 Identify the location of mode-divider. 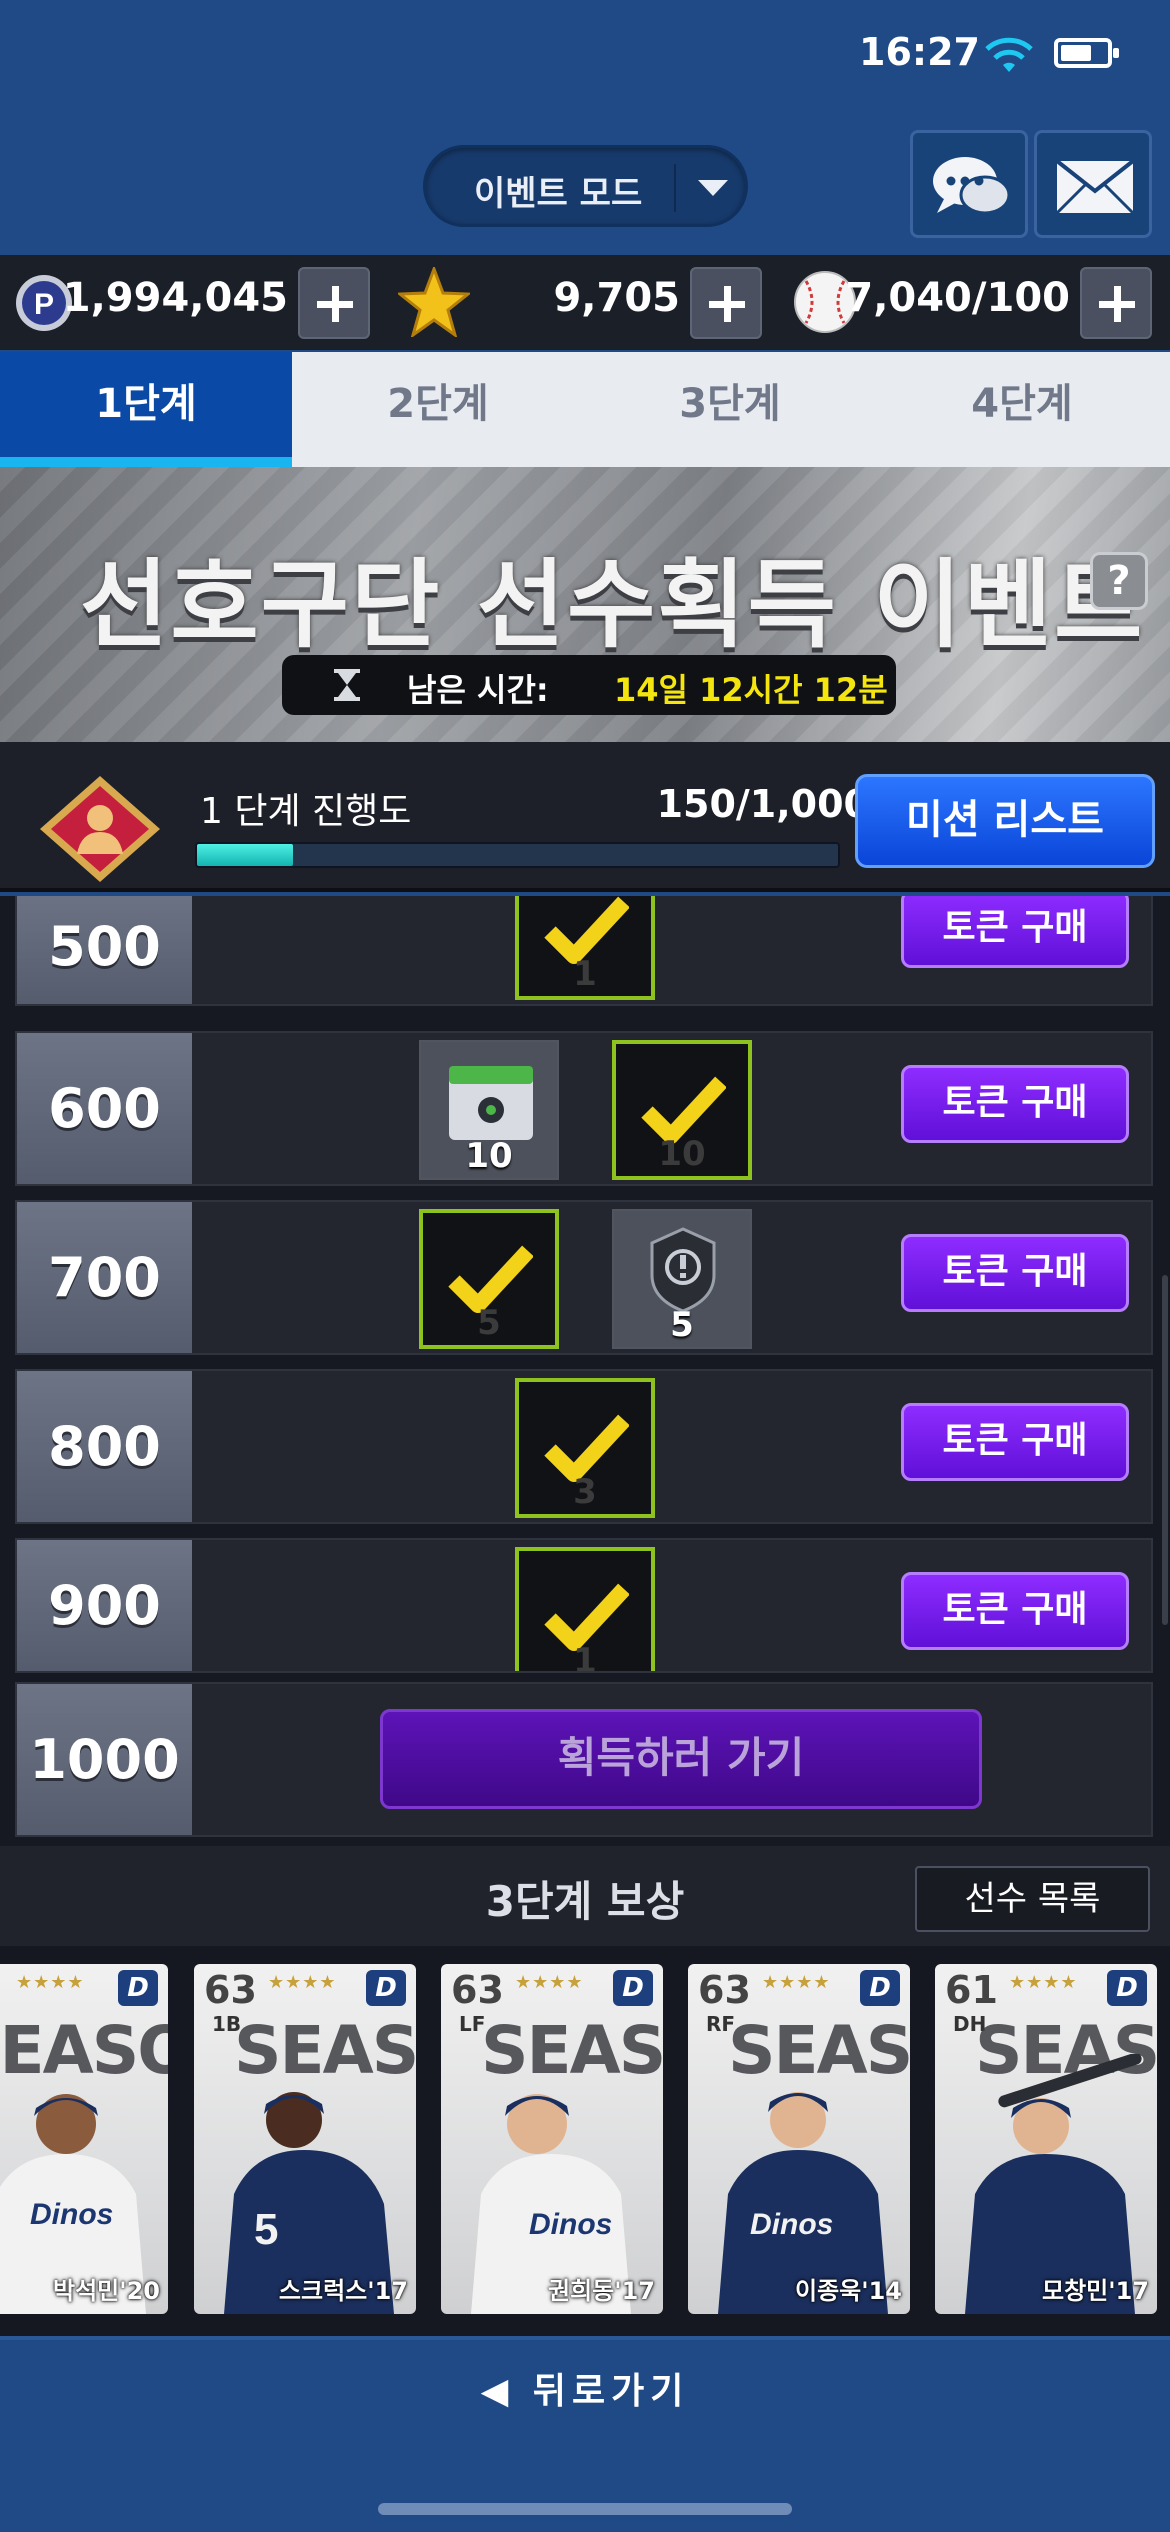
(675, 188).